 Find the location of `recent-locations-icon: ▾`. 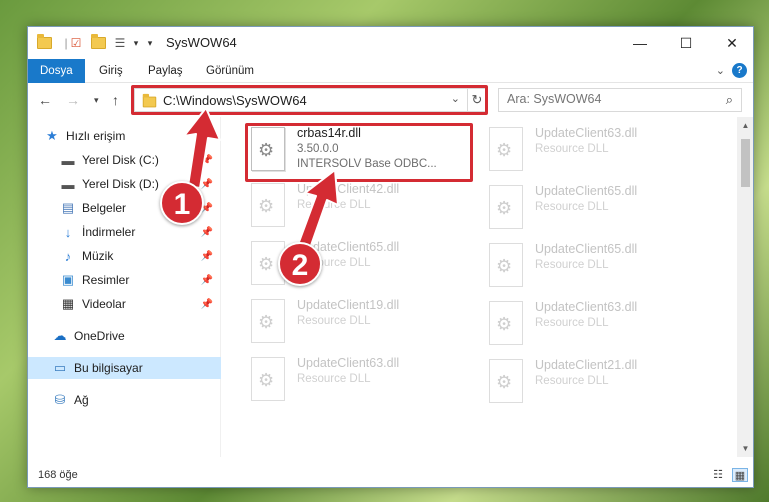

recent-locations-icon: ▾ is located at coordinates (96, 100).